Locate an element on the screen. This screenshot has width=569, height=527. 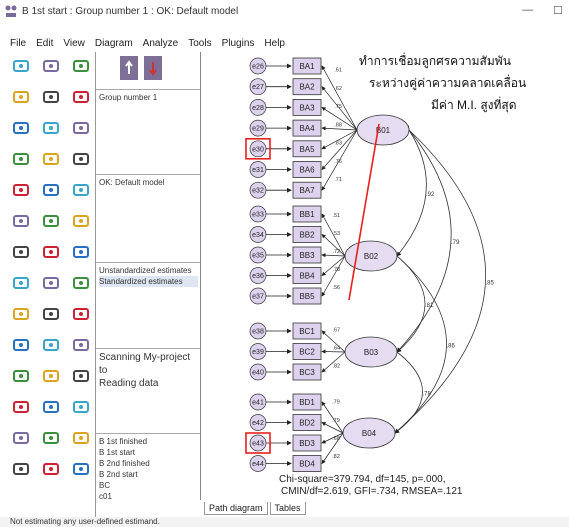
reflect-icon is located at coordinates (81, 221).